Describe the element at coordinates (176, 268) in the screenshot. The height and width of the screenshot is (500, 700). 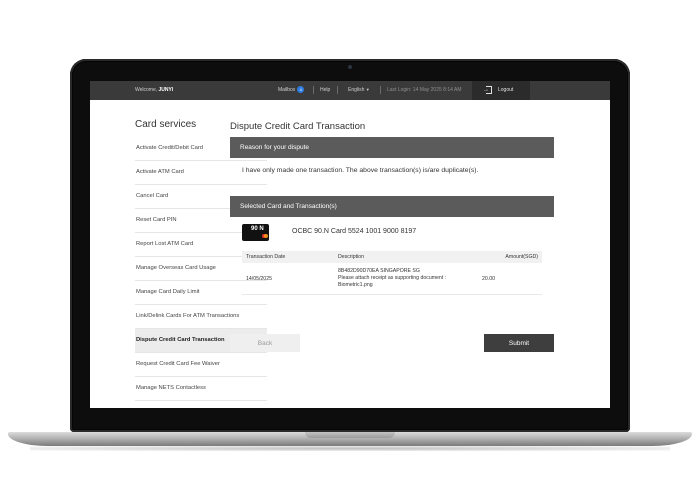
I see `sidebar-item-label: Manage Overseas Card Usage` at that location.